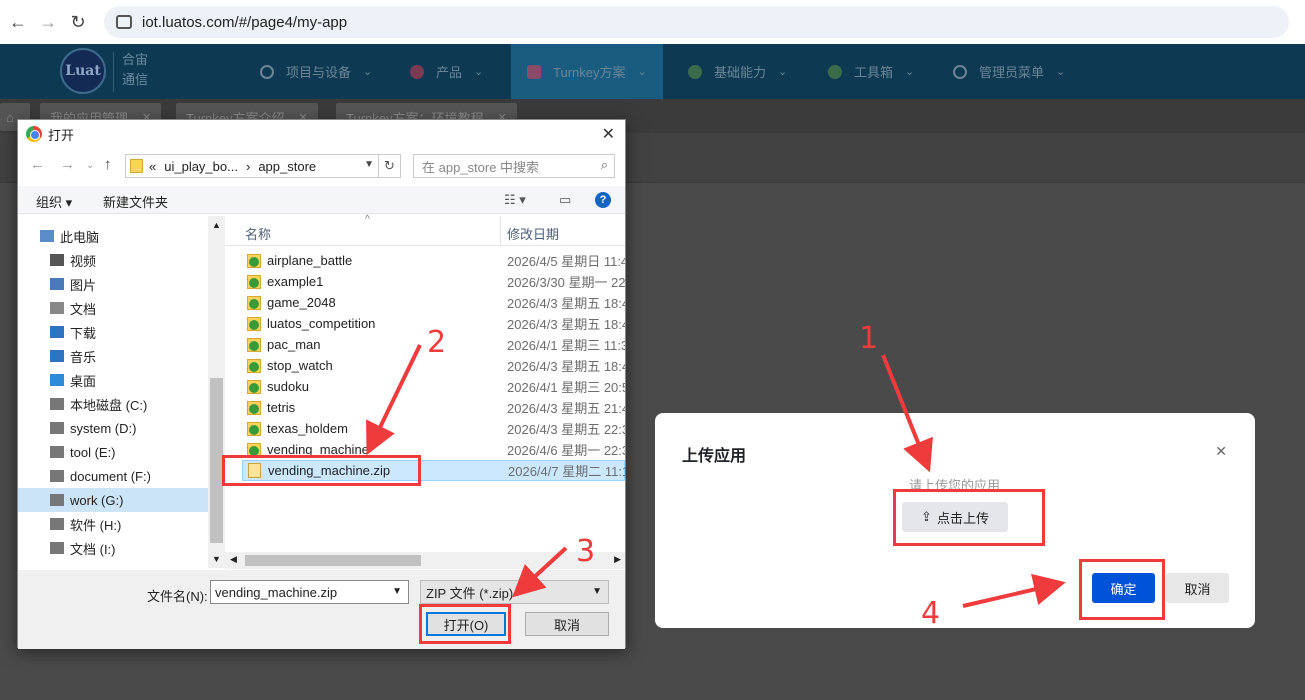 This screenshot has height=700, width=1305. Describe the element at coordinates (113, 308) in the screenshot. I see `nav-item: 文档` at that location.